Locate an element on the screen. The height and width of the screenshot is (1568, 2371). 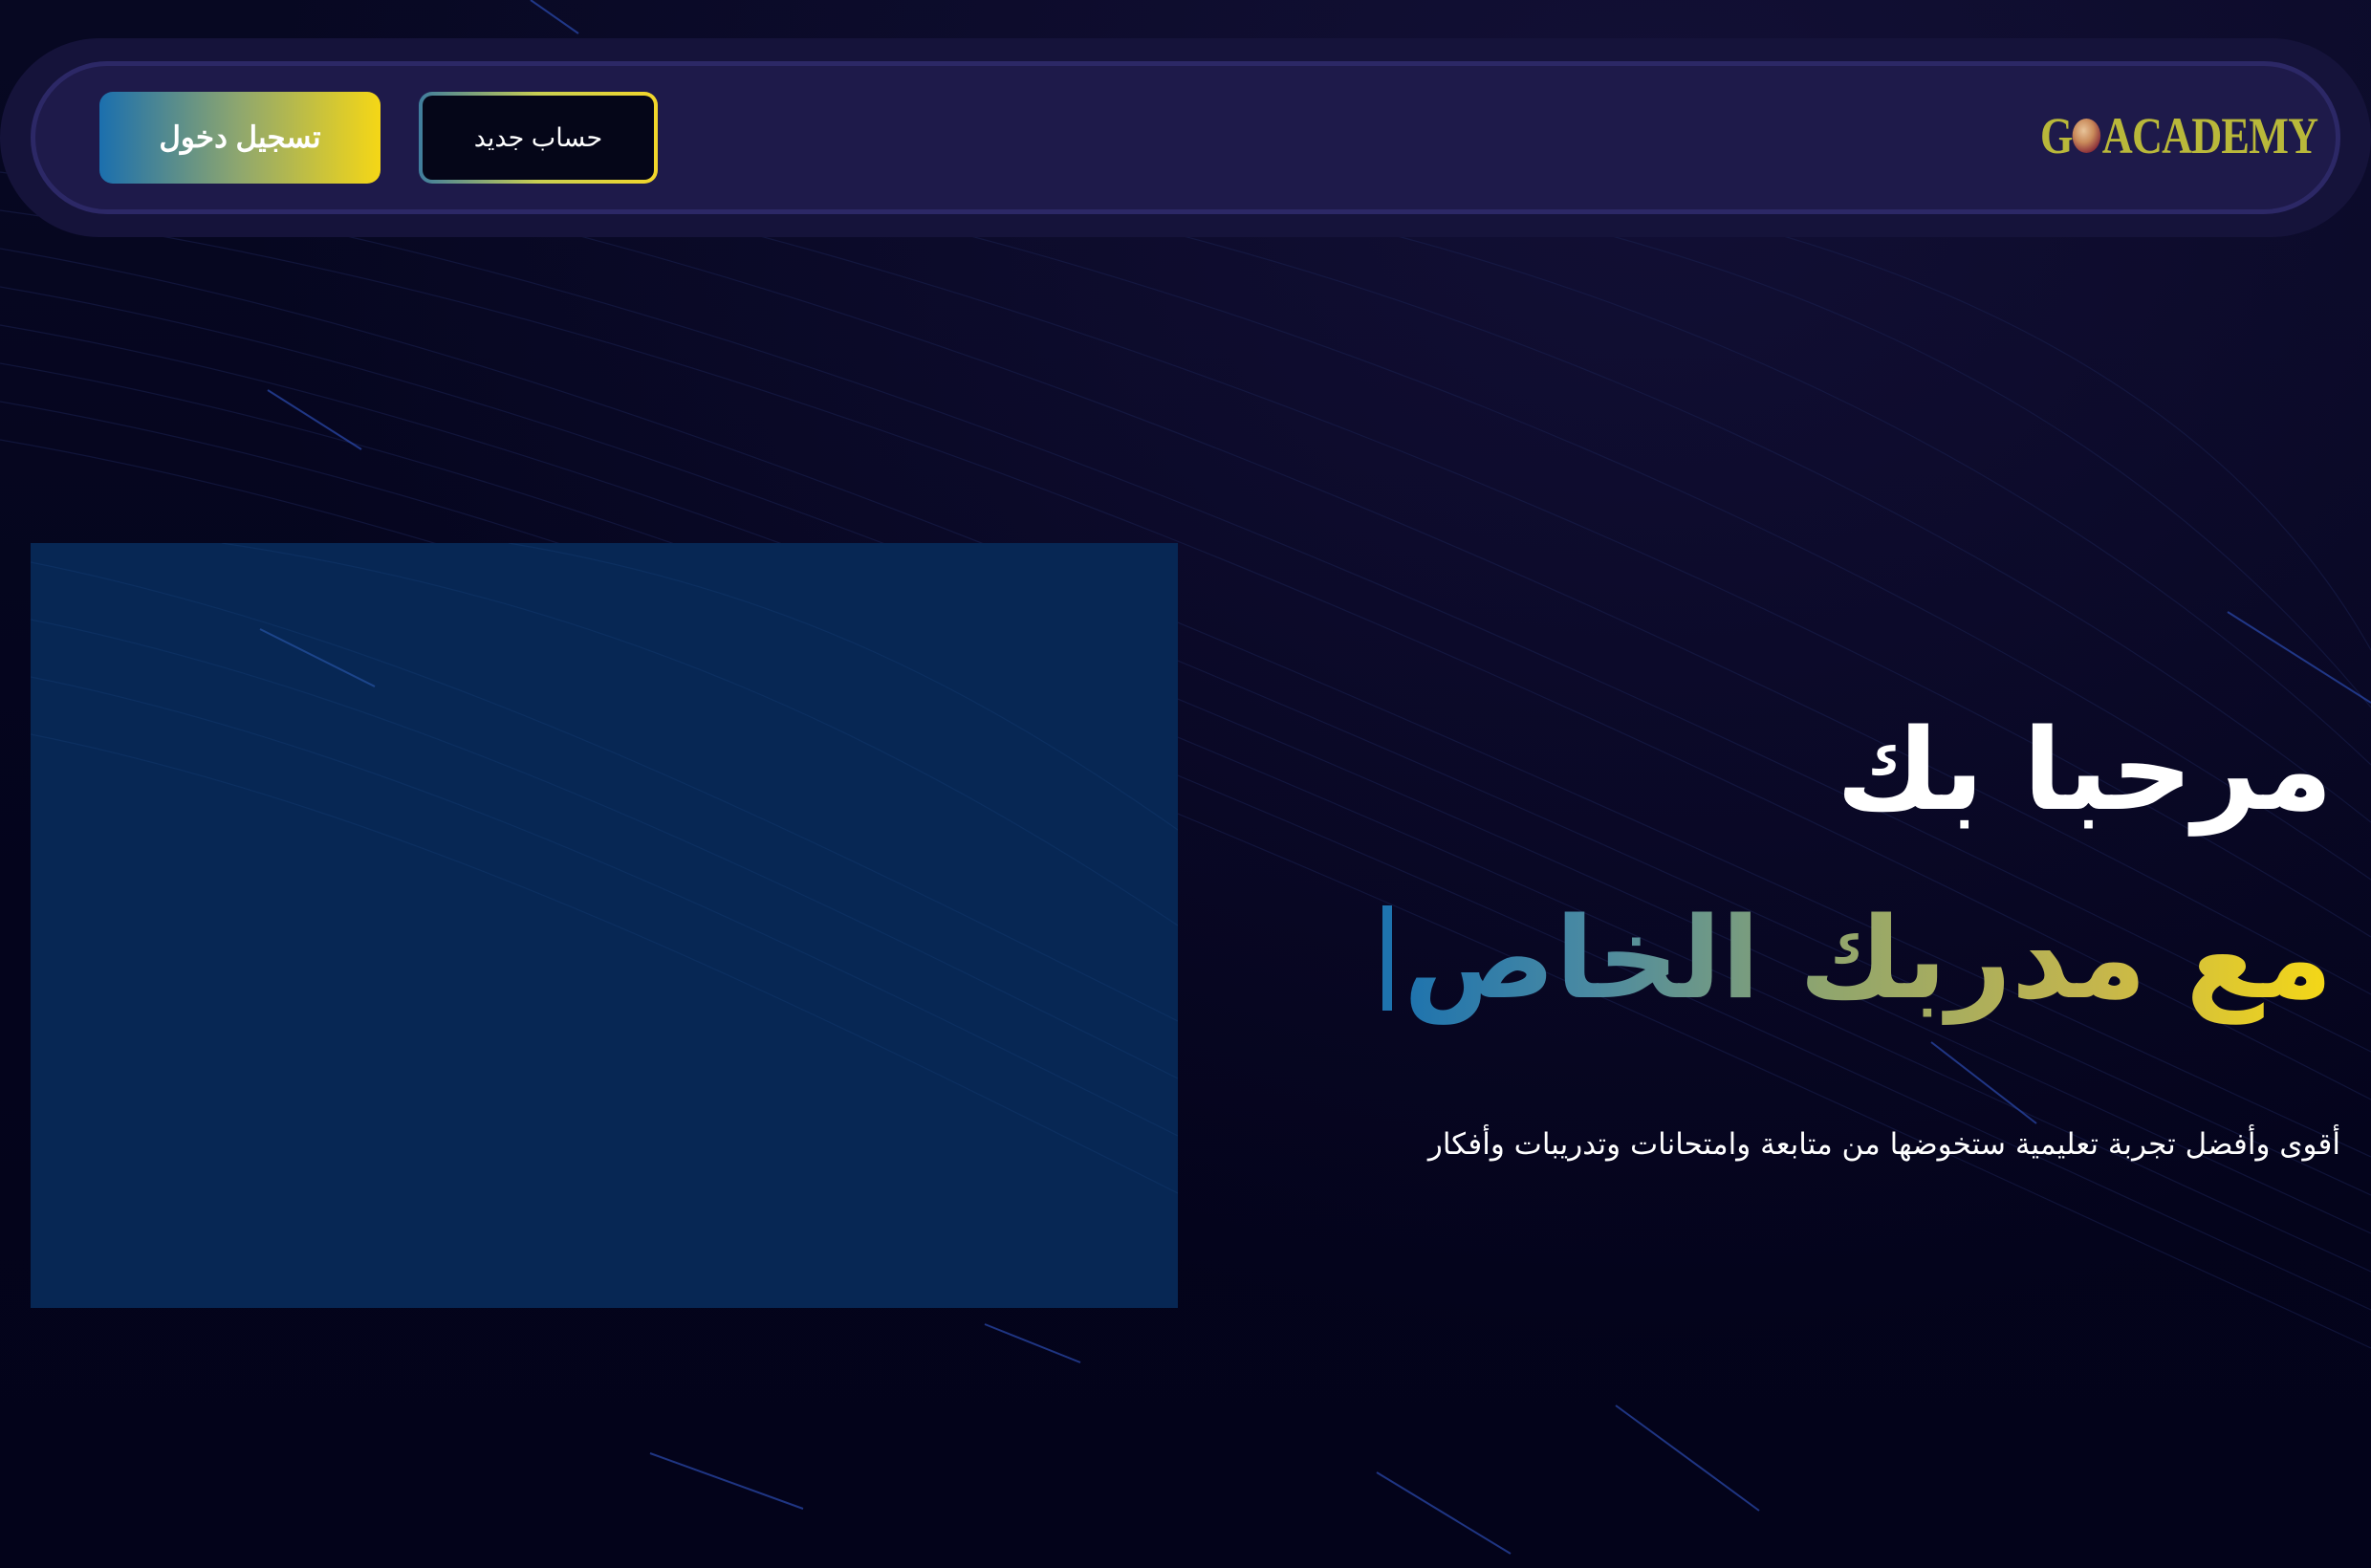
register-button: حساب جديد is located at coordinates (538, 138).